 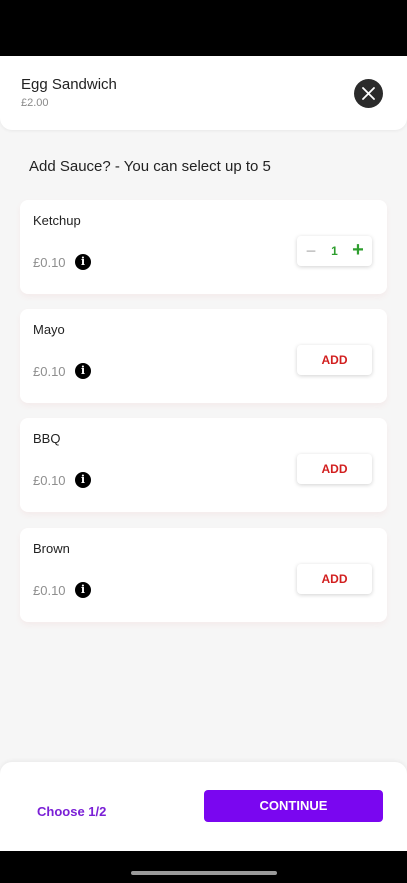 I want to click on item-name: Egg Sandwich, so click(x=69, y=84).